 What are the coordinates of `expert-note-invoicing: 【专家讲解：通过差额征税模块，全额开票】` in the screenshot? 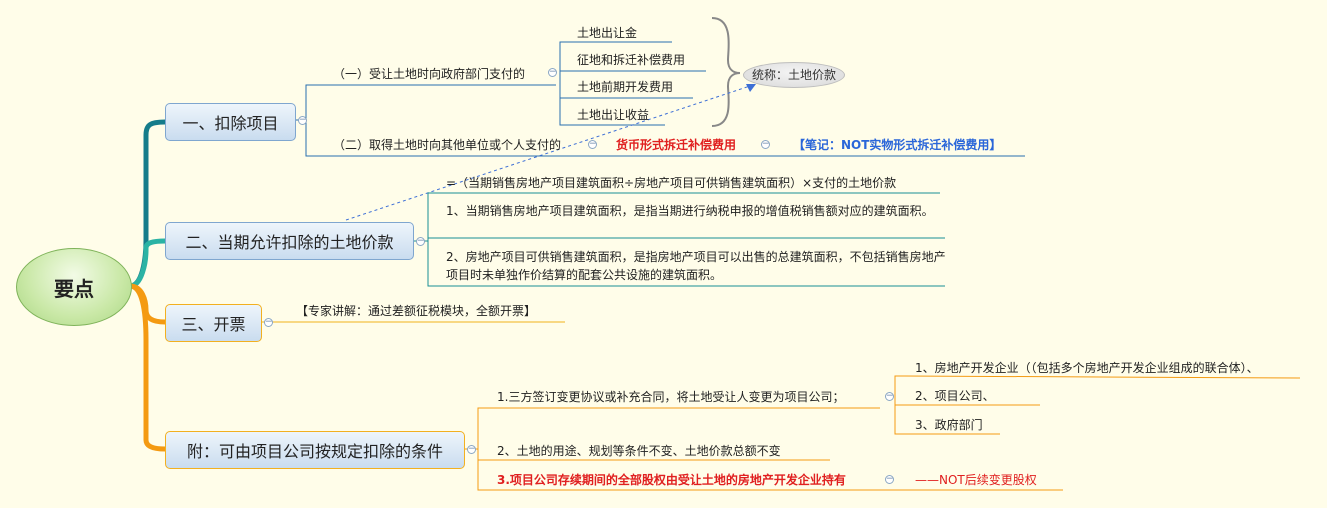 It's located at (416, 311).